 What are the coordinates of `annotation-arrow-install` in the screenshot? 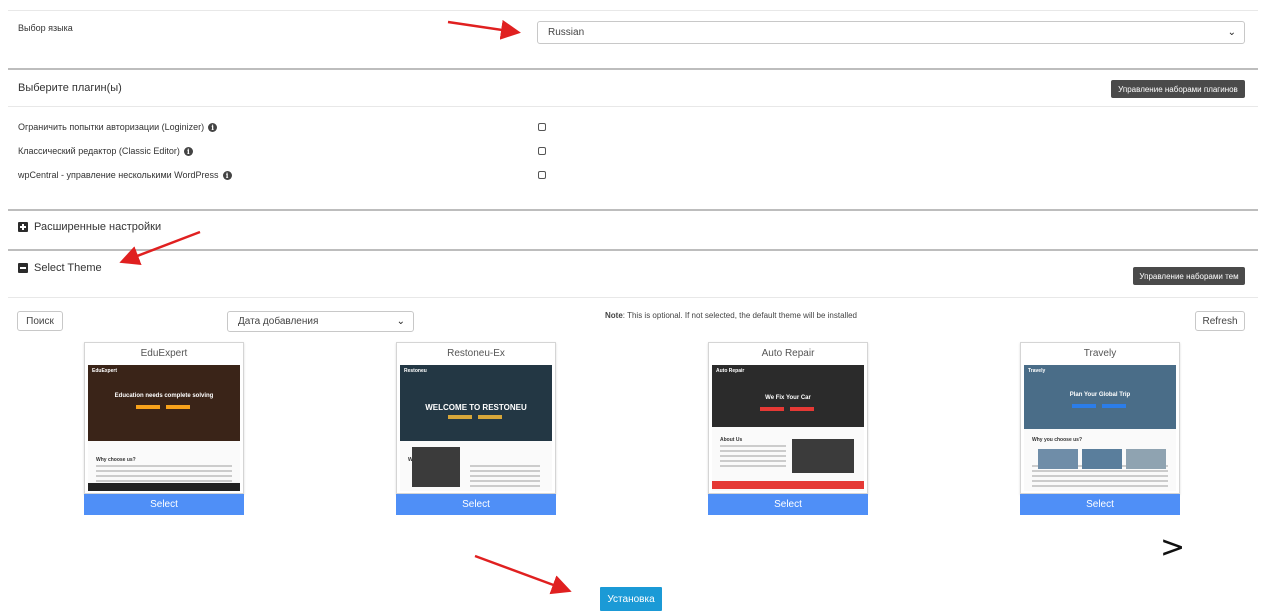 It's located at (523, 574).